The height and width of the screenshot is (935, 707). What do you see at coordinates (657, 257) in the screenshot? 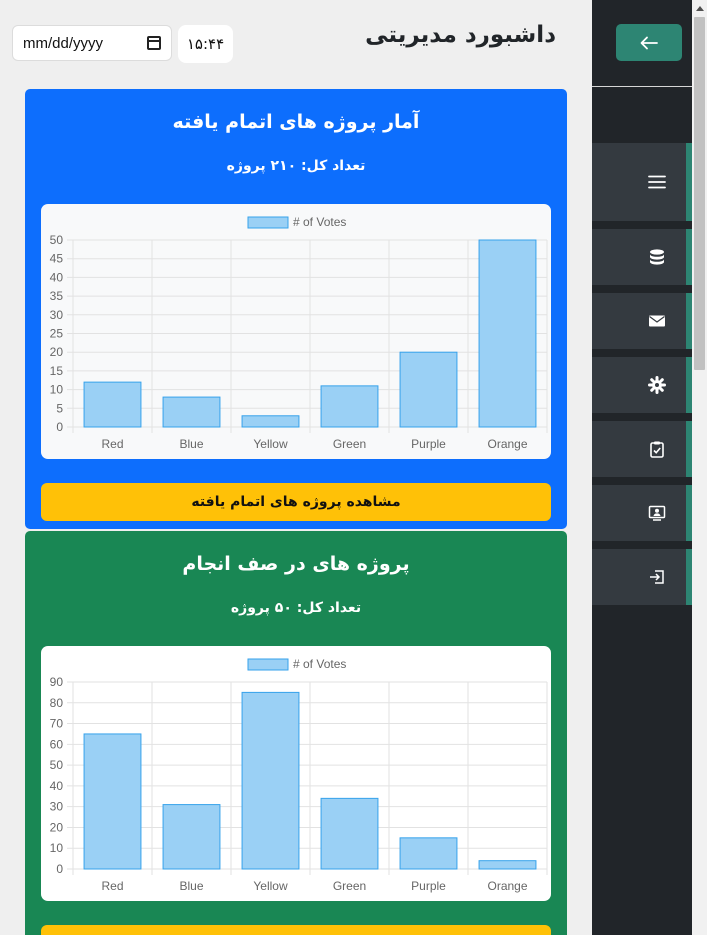
I see `database-icon` at bounding box center [657, 257].